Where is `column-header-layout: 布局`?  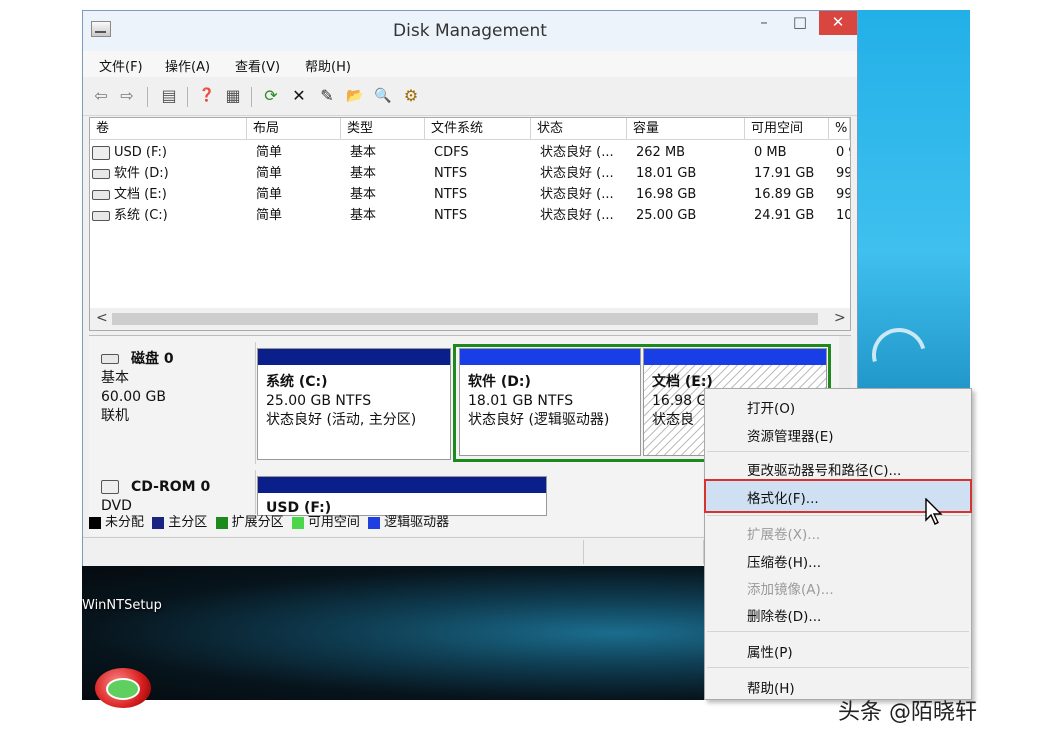 column-header-layout: 布局 is located at coordinates (294, 129).